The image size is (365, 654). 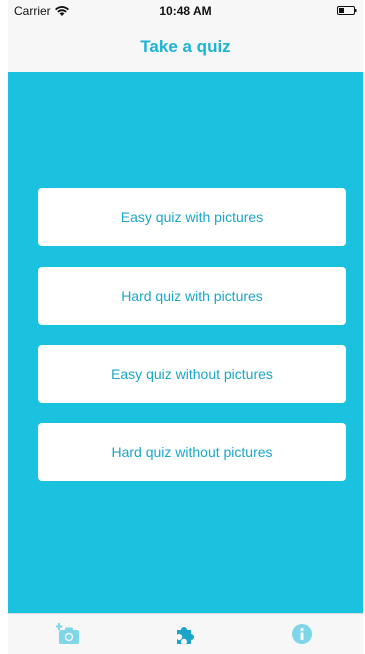 I want to click on navigation-bar: Take a quiz, so click(x=185, y=47).